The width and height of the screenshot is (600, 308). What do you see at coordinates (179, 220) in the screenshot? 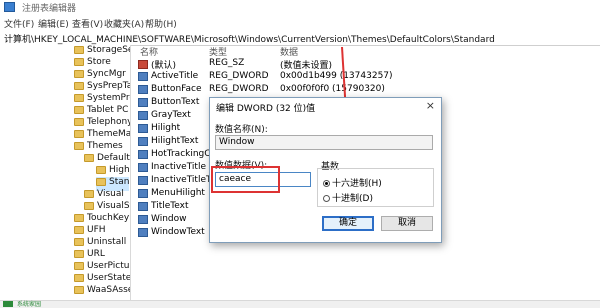
I see `value-row: Window` at bounding box center [179, 220].